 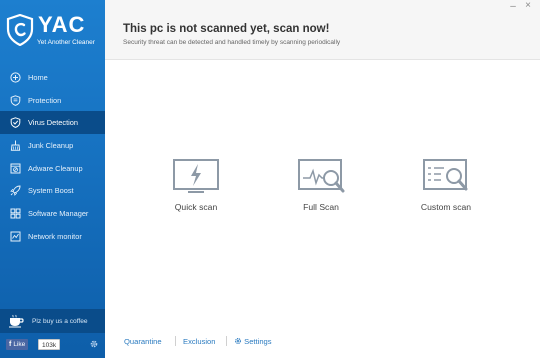 I want to click on sidebar-item-network-monitor: Network monitor, so click(x=52, y=236).